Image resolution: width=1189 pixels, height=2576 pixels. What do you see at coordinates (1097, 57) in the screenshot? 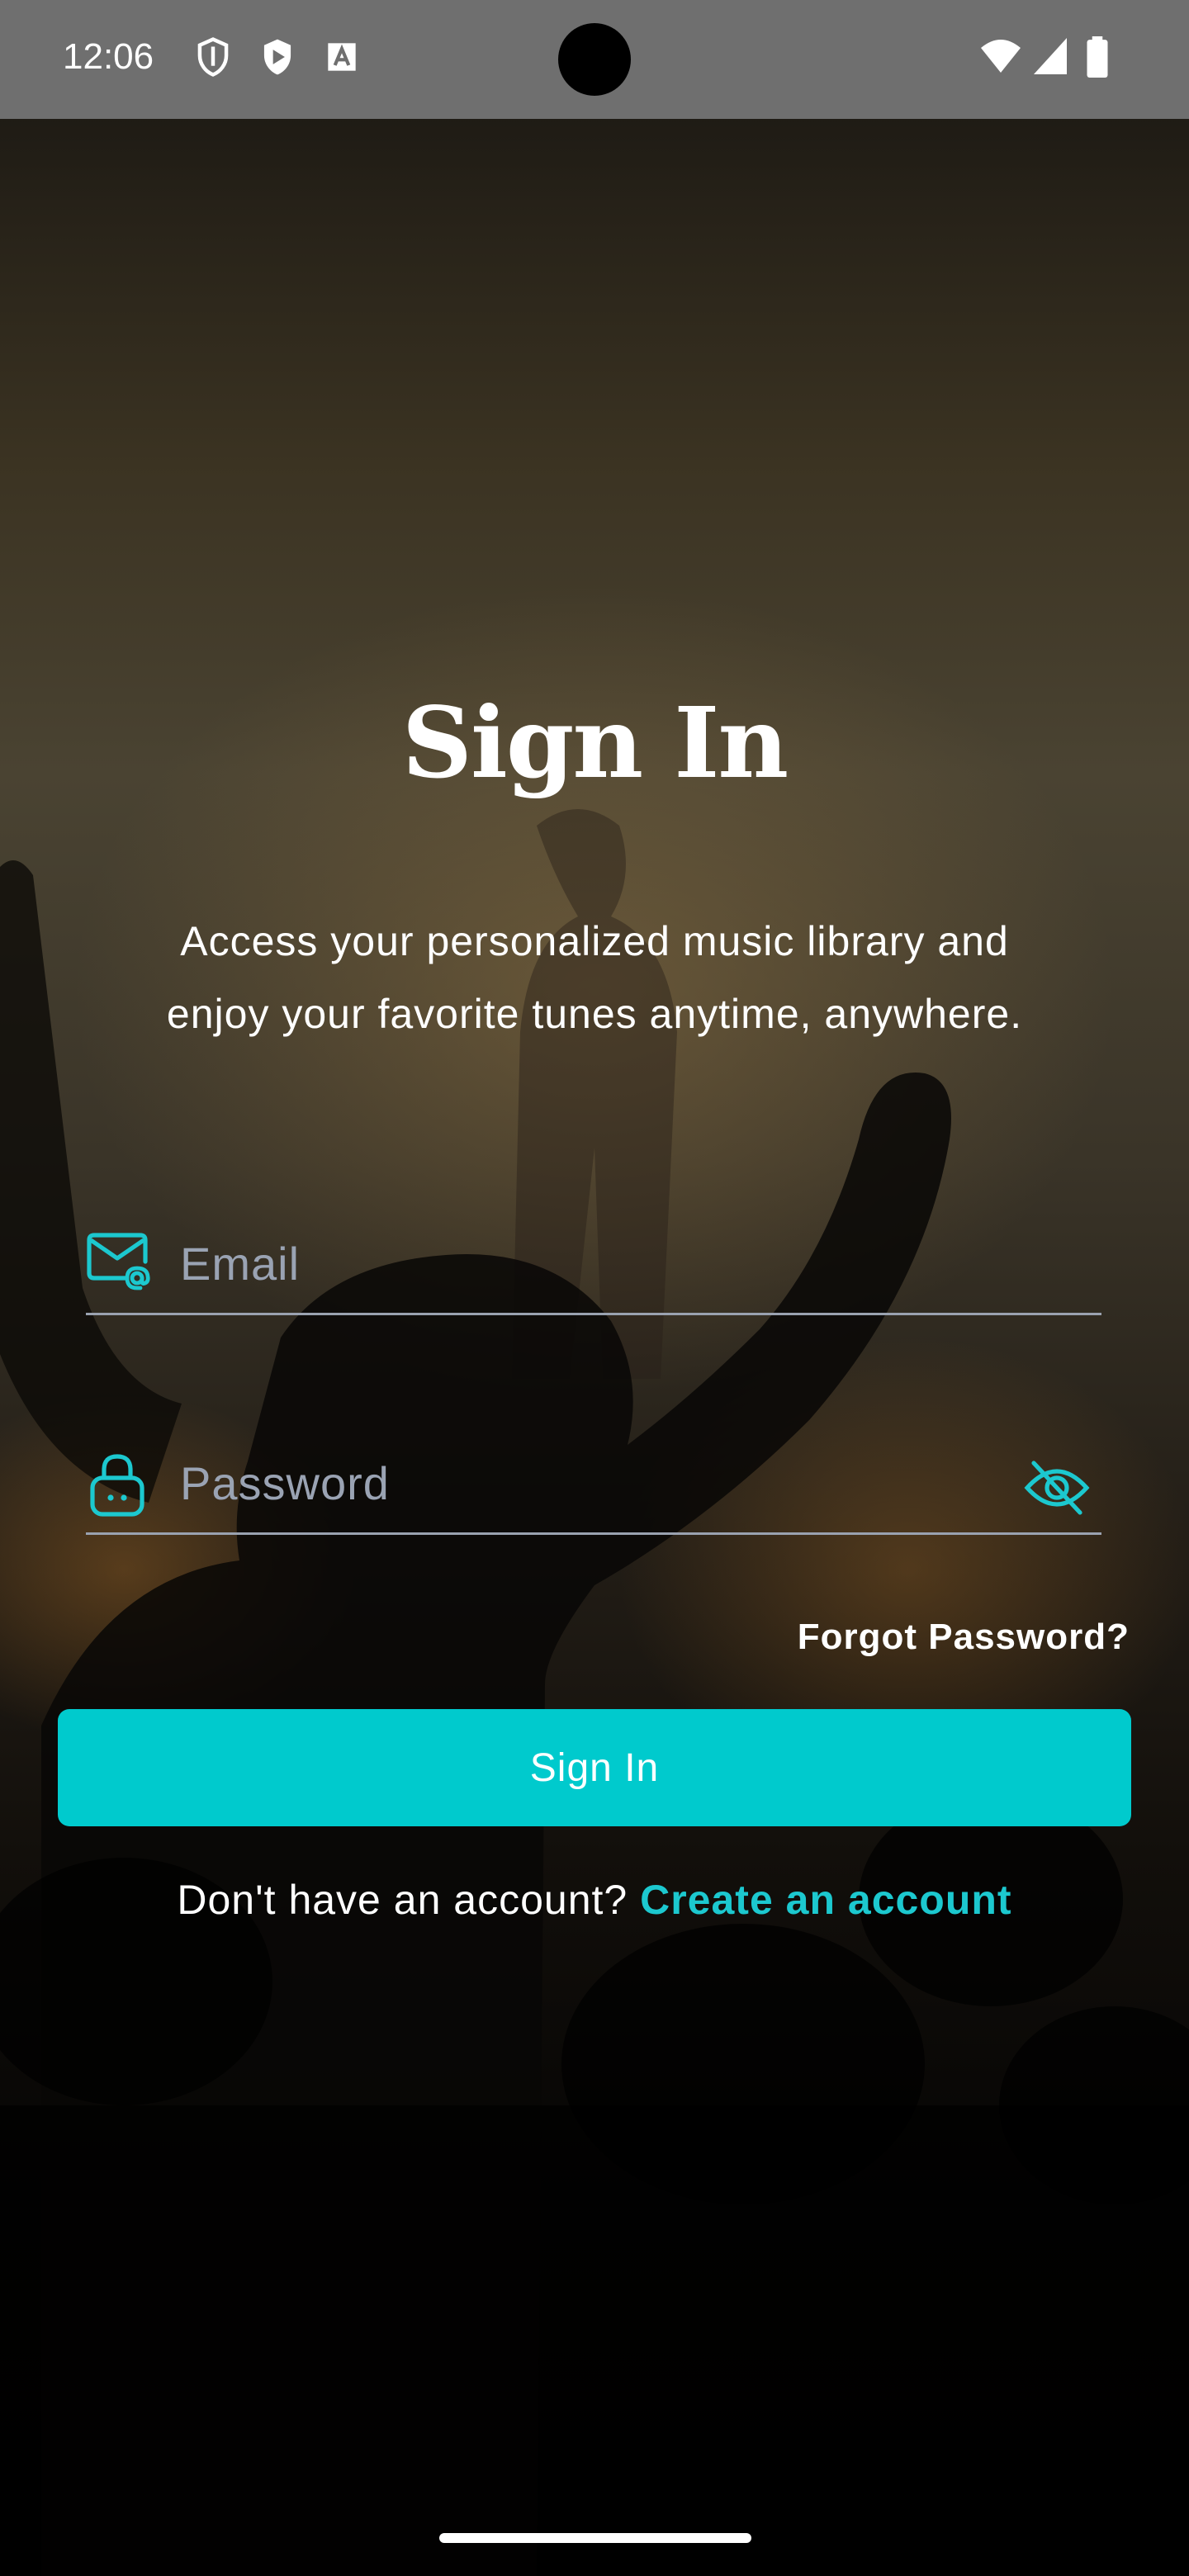
I see `battery-icon` at bounding box center [1097, 57].